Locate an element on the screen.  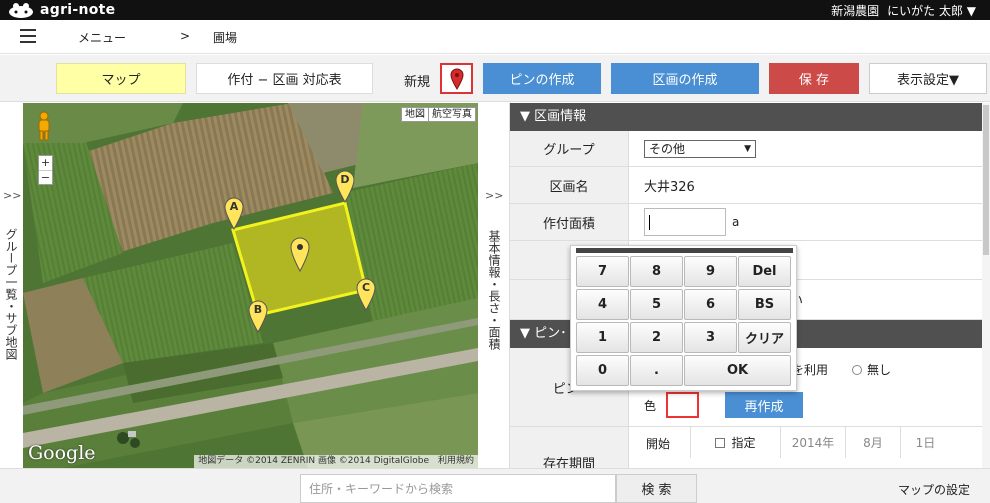
key-2: 2 is located at coordinates (656, 337).